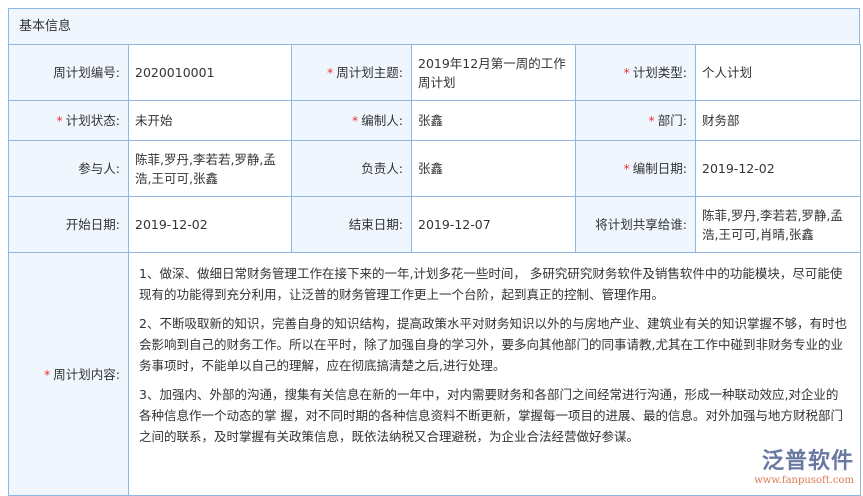 The height and width of the screenshot is (496, 863). Describe the element at coordinates (778, 224) in the screenshot. I see `field-value: 陈菲,罗丹,李若若,罗静,孟浩,王可可,肖晴,张鑫` at that location.